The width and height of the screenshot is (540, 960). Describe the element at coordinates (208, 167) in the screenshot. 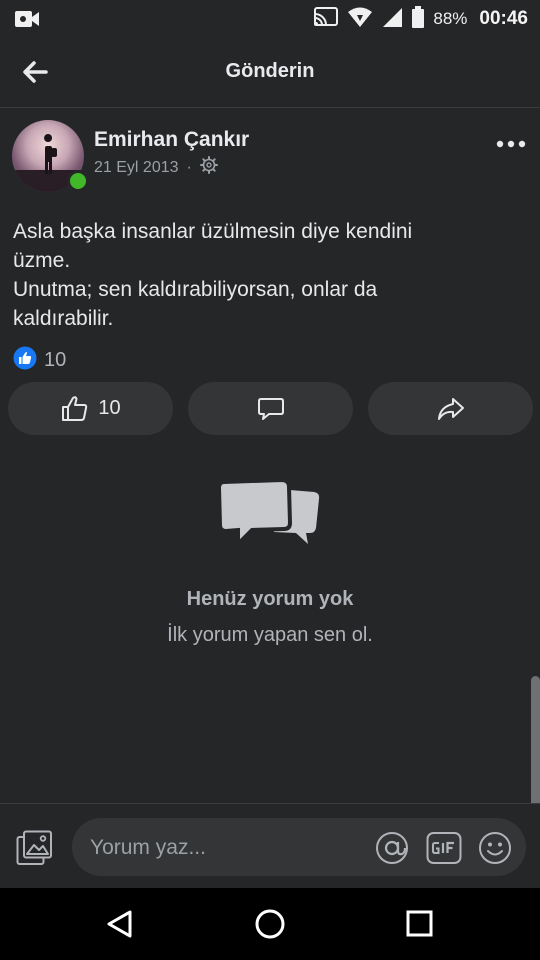

I see `gear-icon` at that location.